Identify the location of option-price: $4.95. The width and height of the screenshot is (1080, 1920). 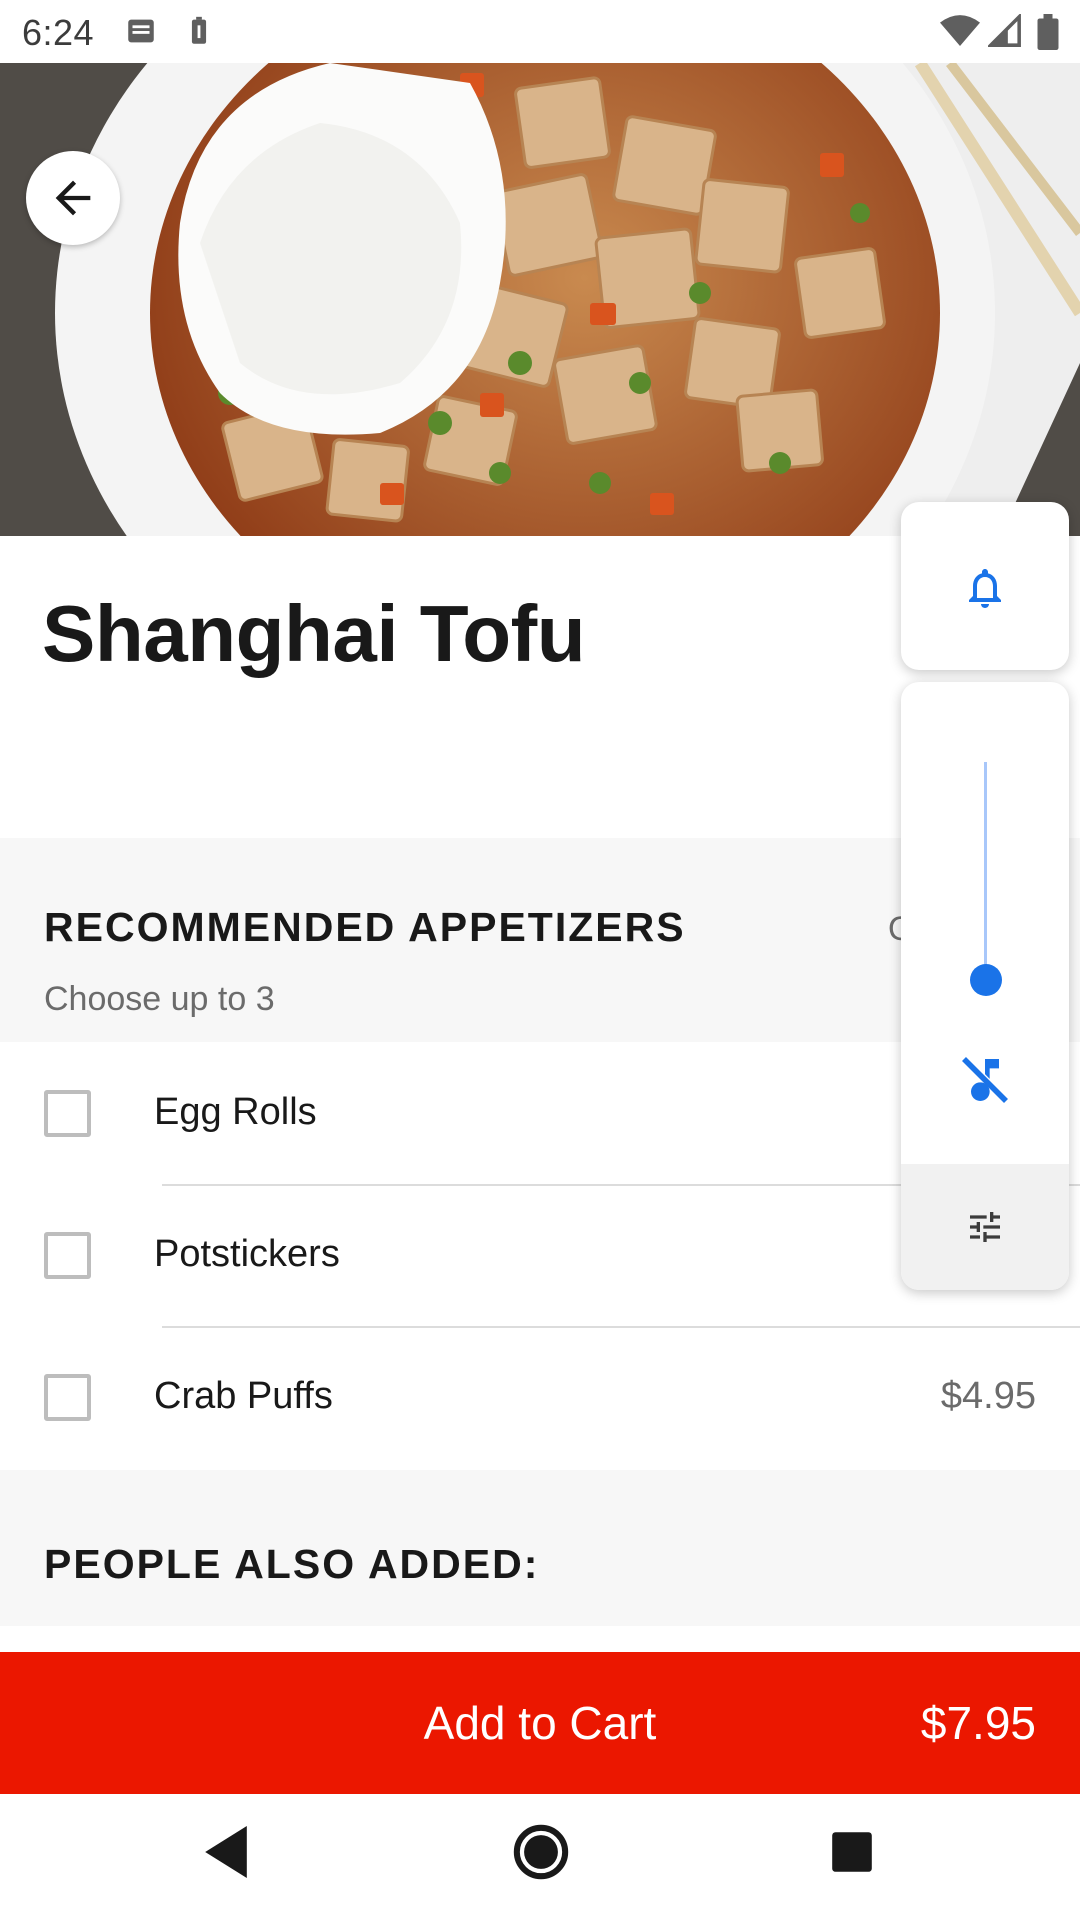
(988, 1396).